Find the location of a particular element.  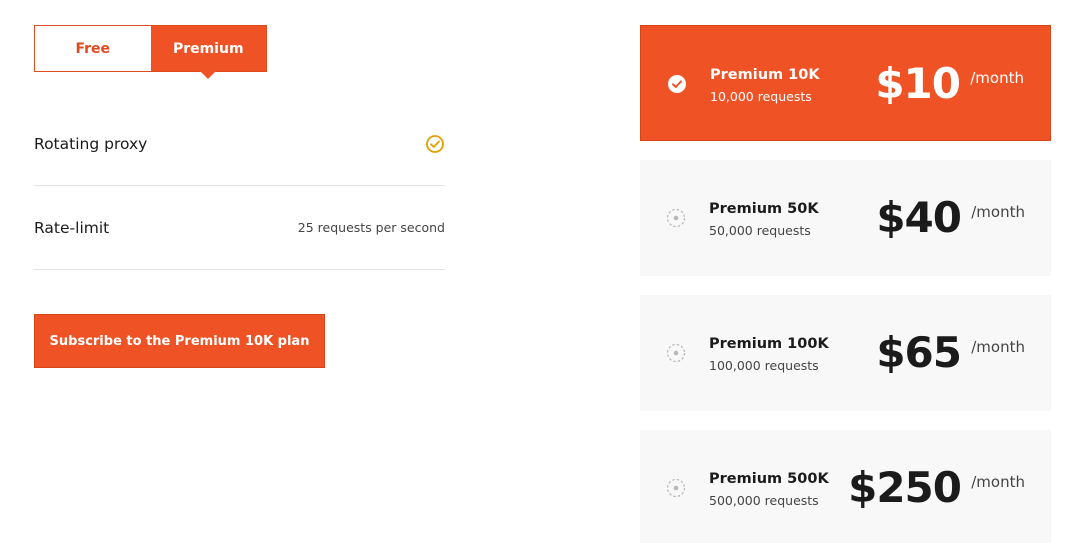

plan-name: Premium 50K is located at coordinates (764, 209).